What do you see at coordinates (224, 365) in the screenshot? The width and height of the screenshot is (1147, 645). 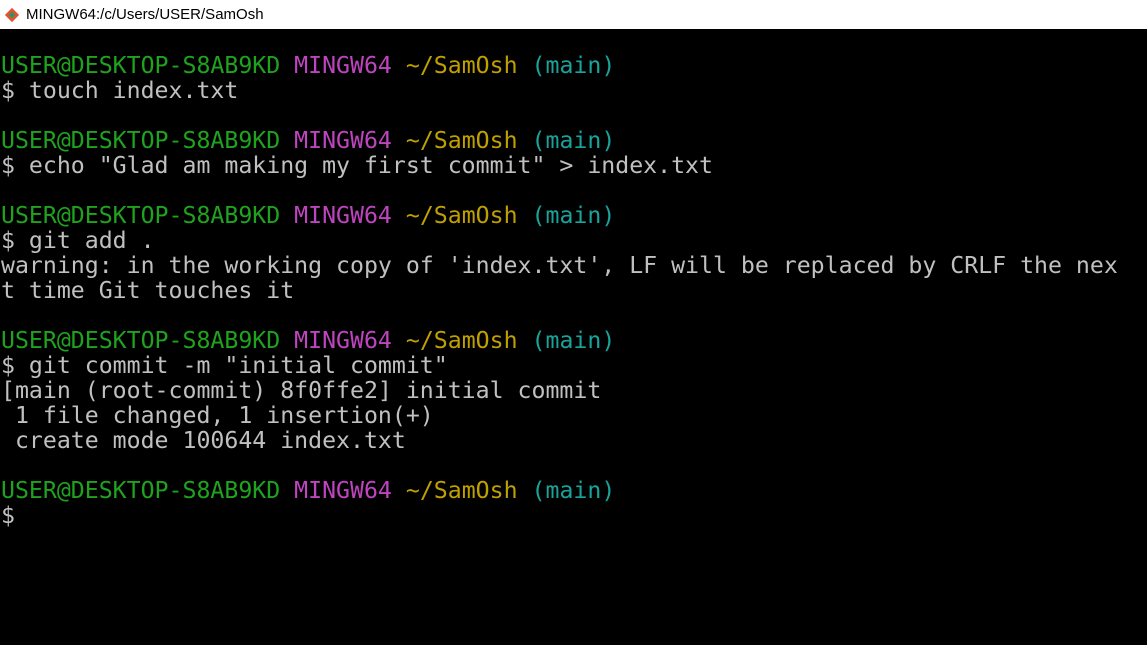 I see `command-line: $ git commit -m "initial commit"` at bounding box center [224, 365].